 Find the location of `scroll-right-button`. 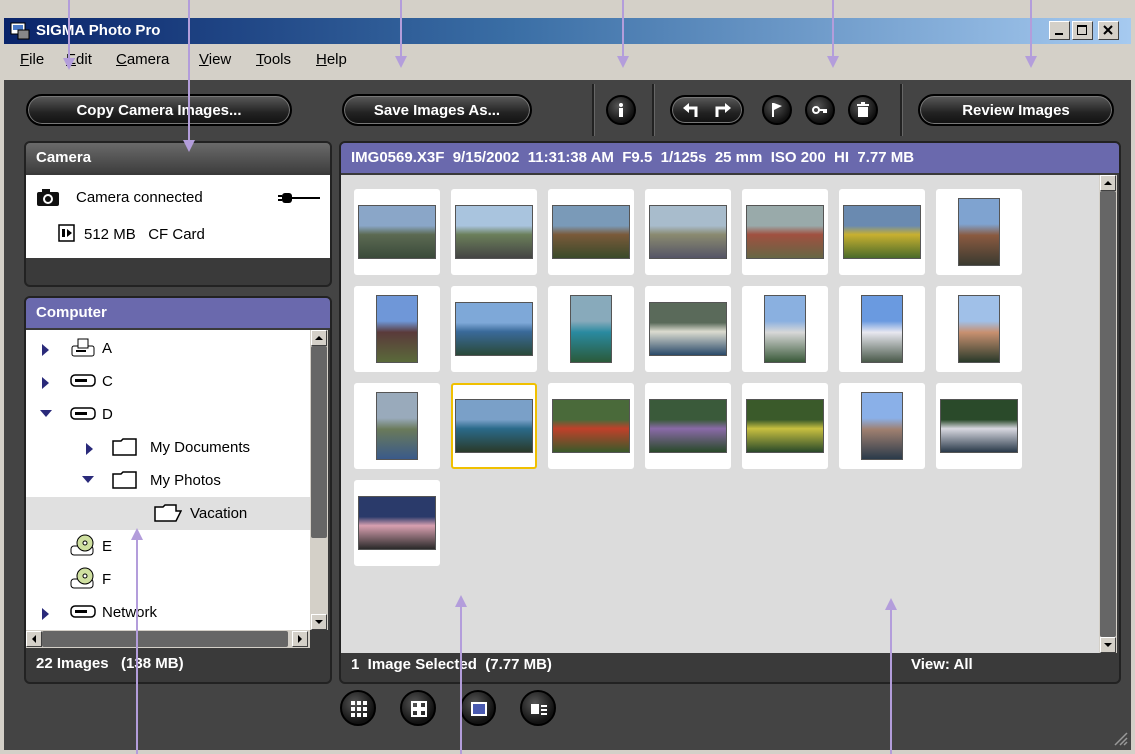

scroll-right-button is located at coordinates (300, 639).